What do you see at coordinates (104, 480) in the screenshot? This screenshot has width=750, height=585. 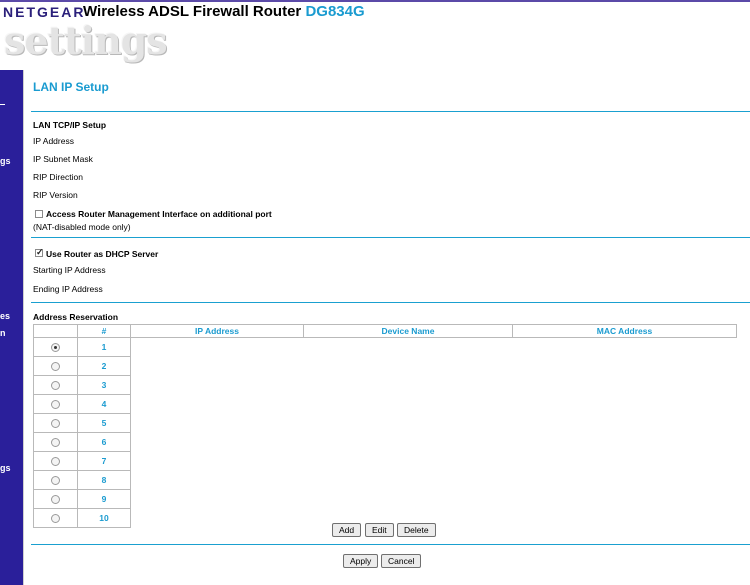 I see `row-number: 8` at bounding box center [104, 480].